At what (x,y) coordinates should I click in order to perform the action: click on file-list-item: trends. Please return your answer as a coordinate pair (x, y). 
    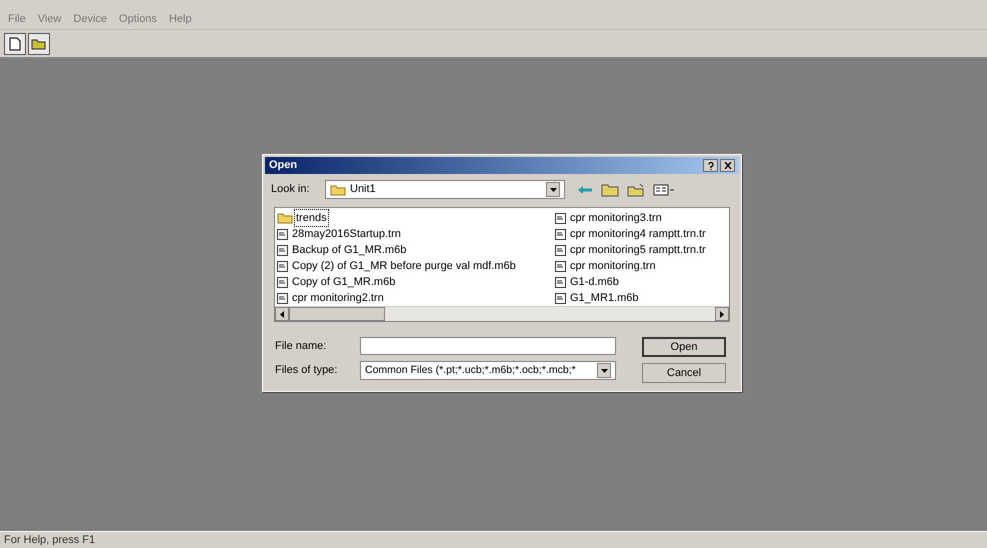
    Looking at the image, I should click on (311, 218).